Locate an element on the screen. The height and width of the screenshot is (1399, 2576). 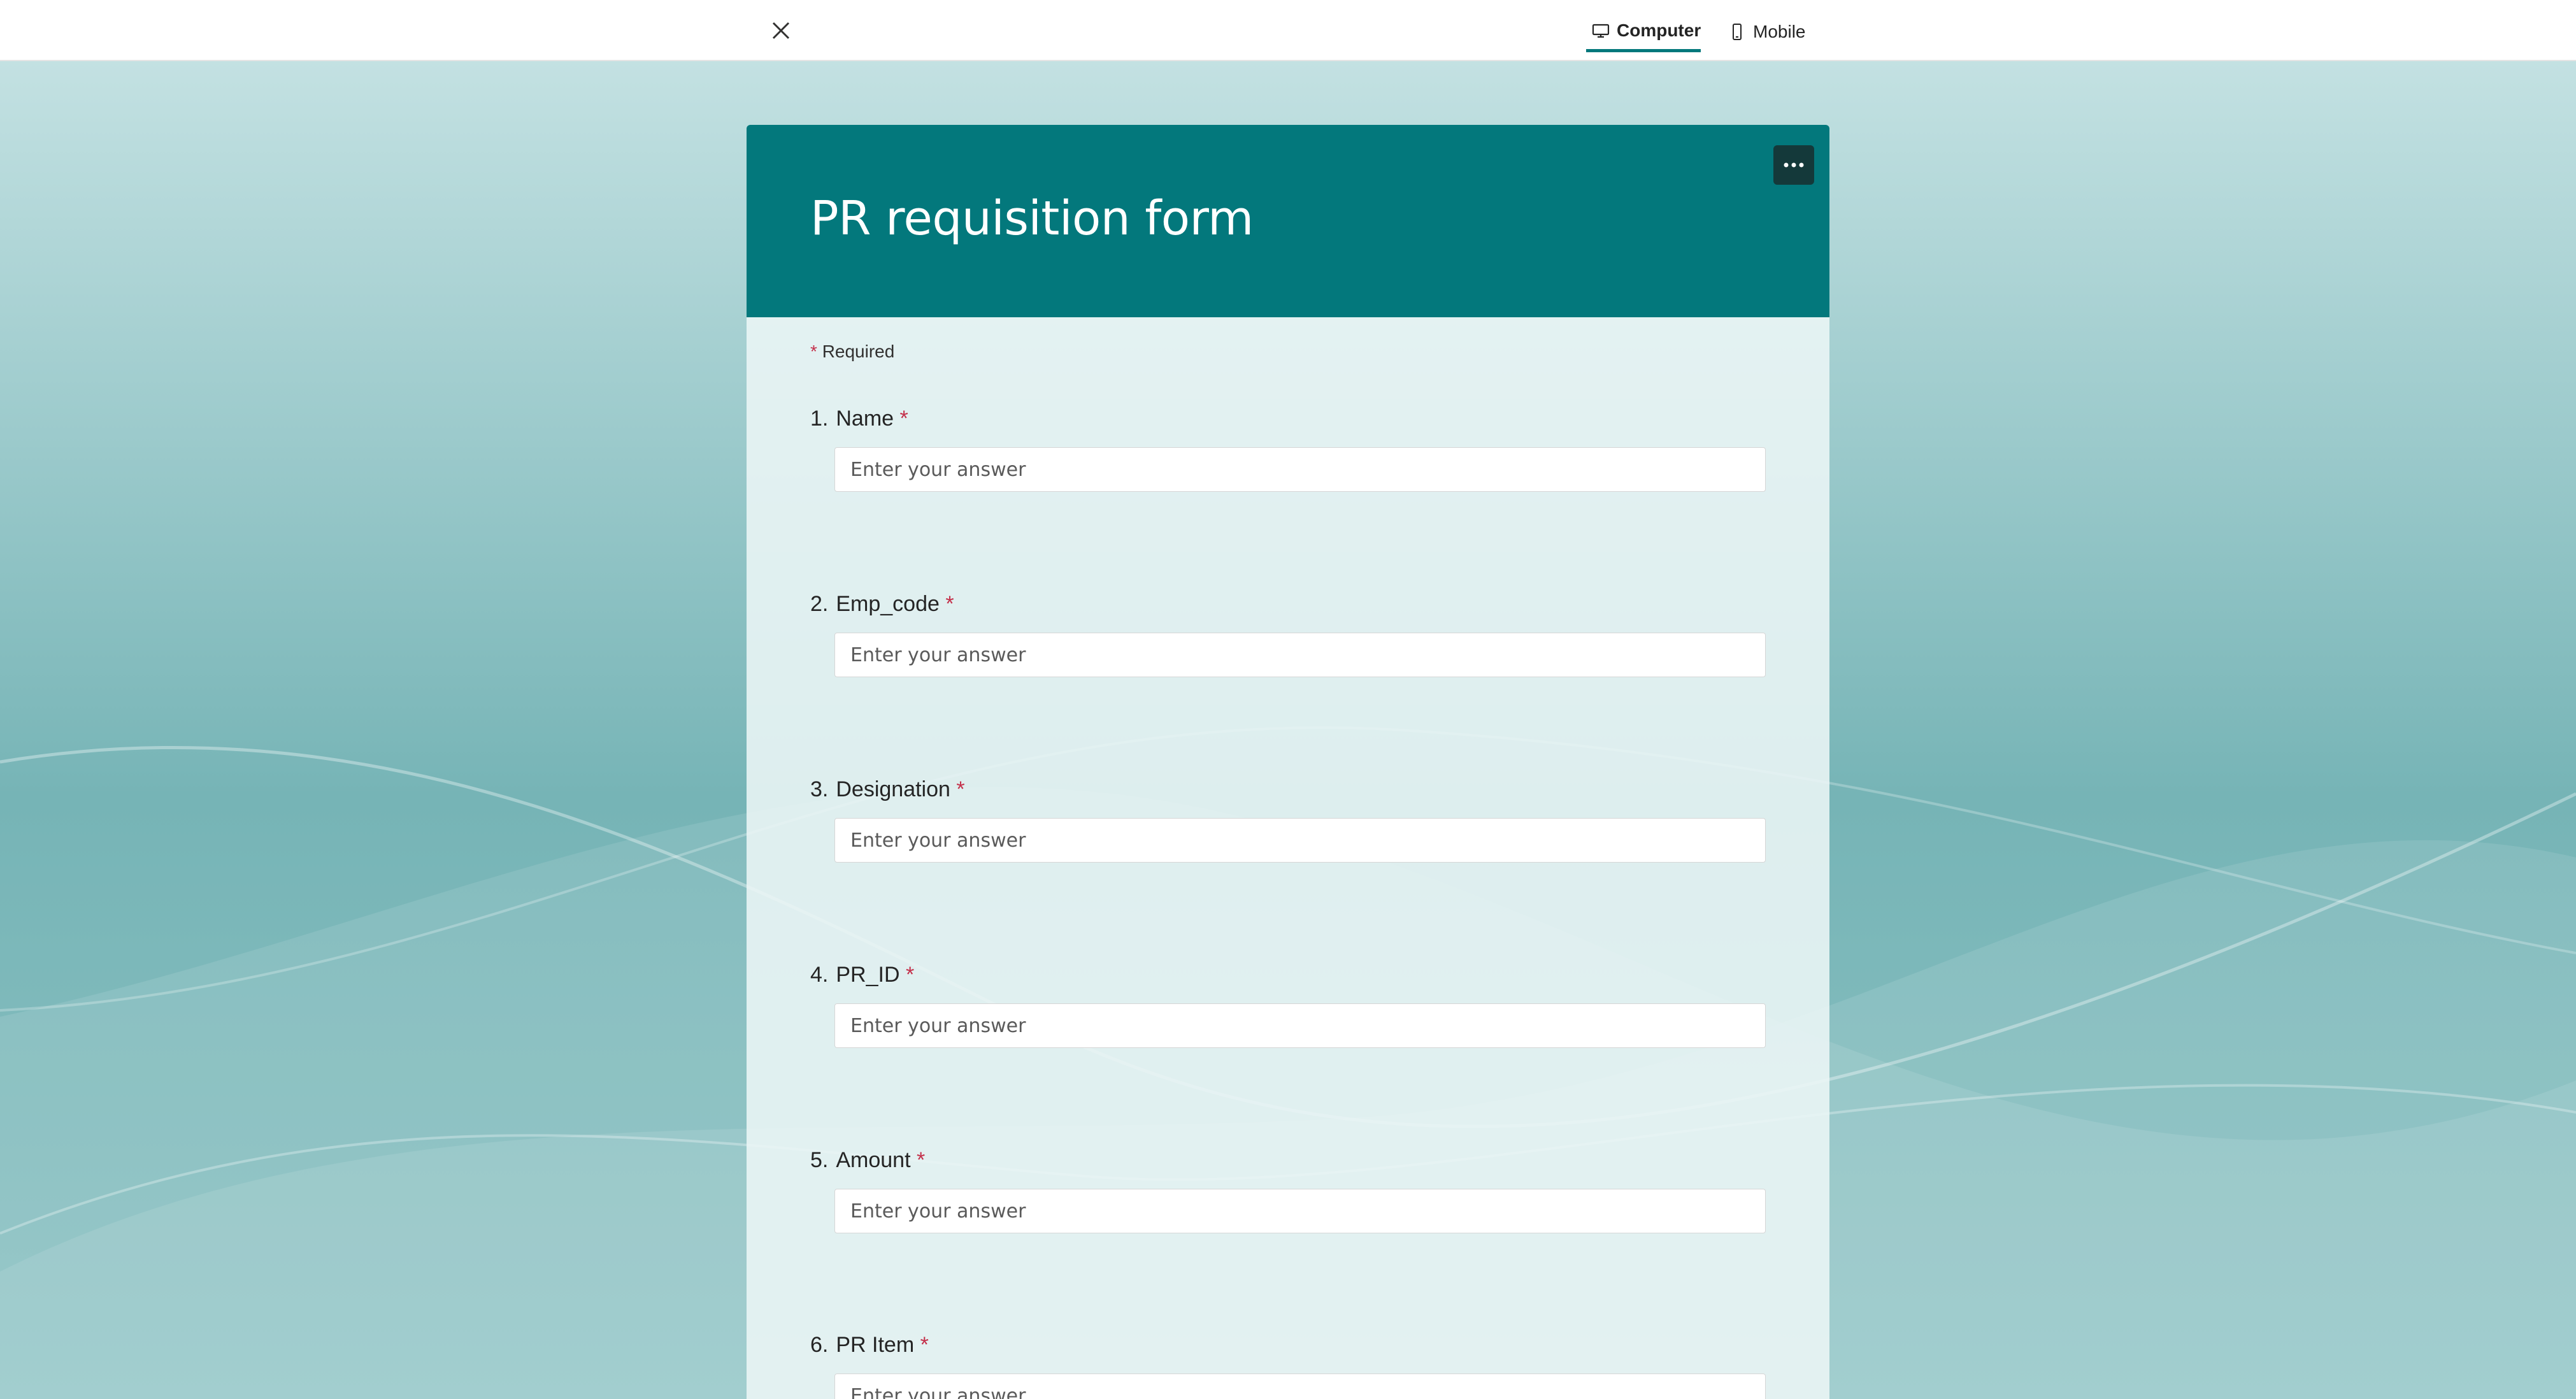
question-number: 6. is located at coordinates (820, 1345).